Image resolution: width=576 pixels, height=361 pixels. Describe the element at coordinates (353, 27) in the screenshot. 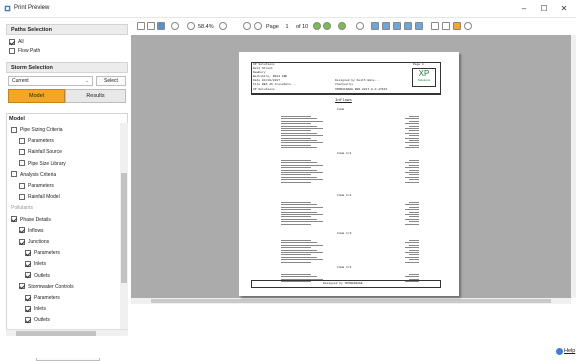

I see `preview-toolbar: 58.4% Page 1 of 10` at that location.